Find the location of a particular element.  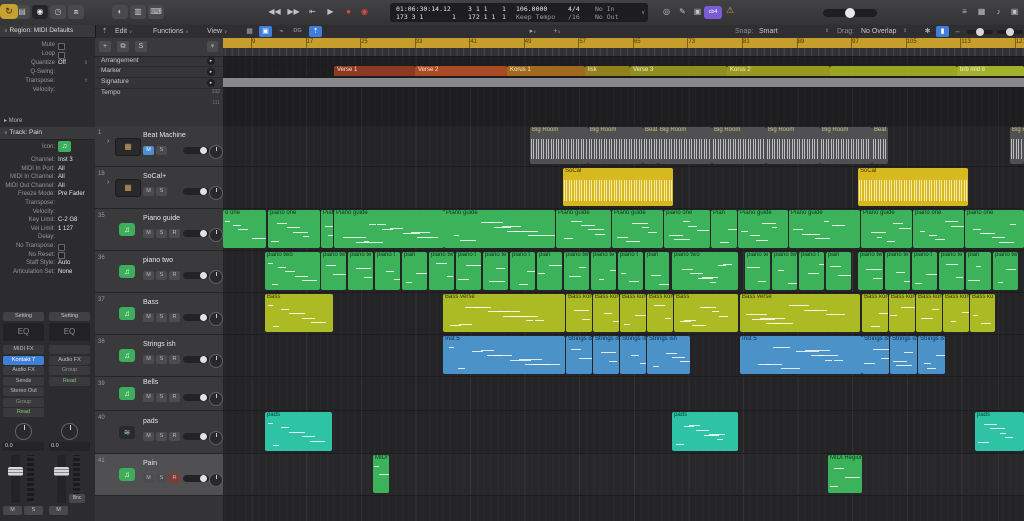

record-button: ● is located at coordinates (348, 12).